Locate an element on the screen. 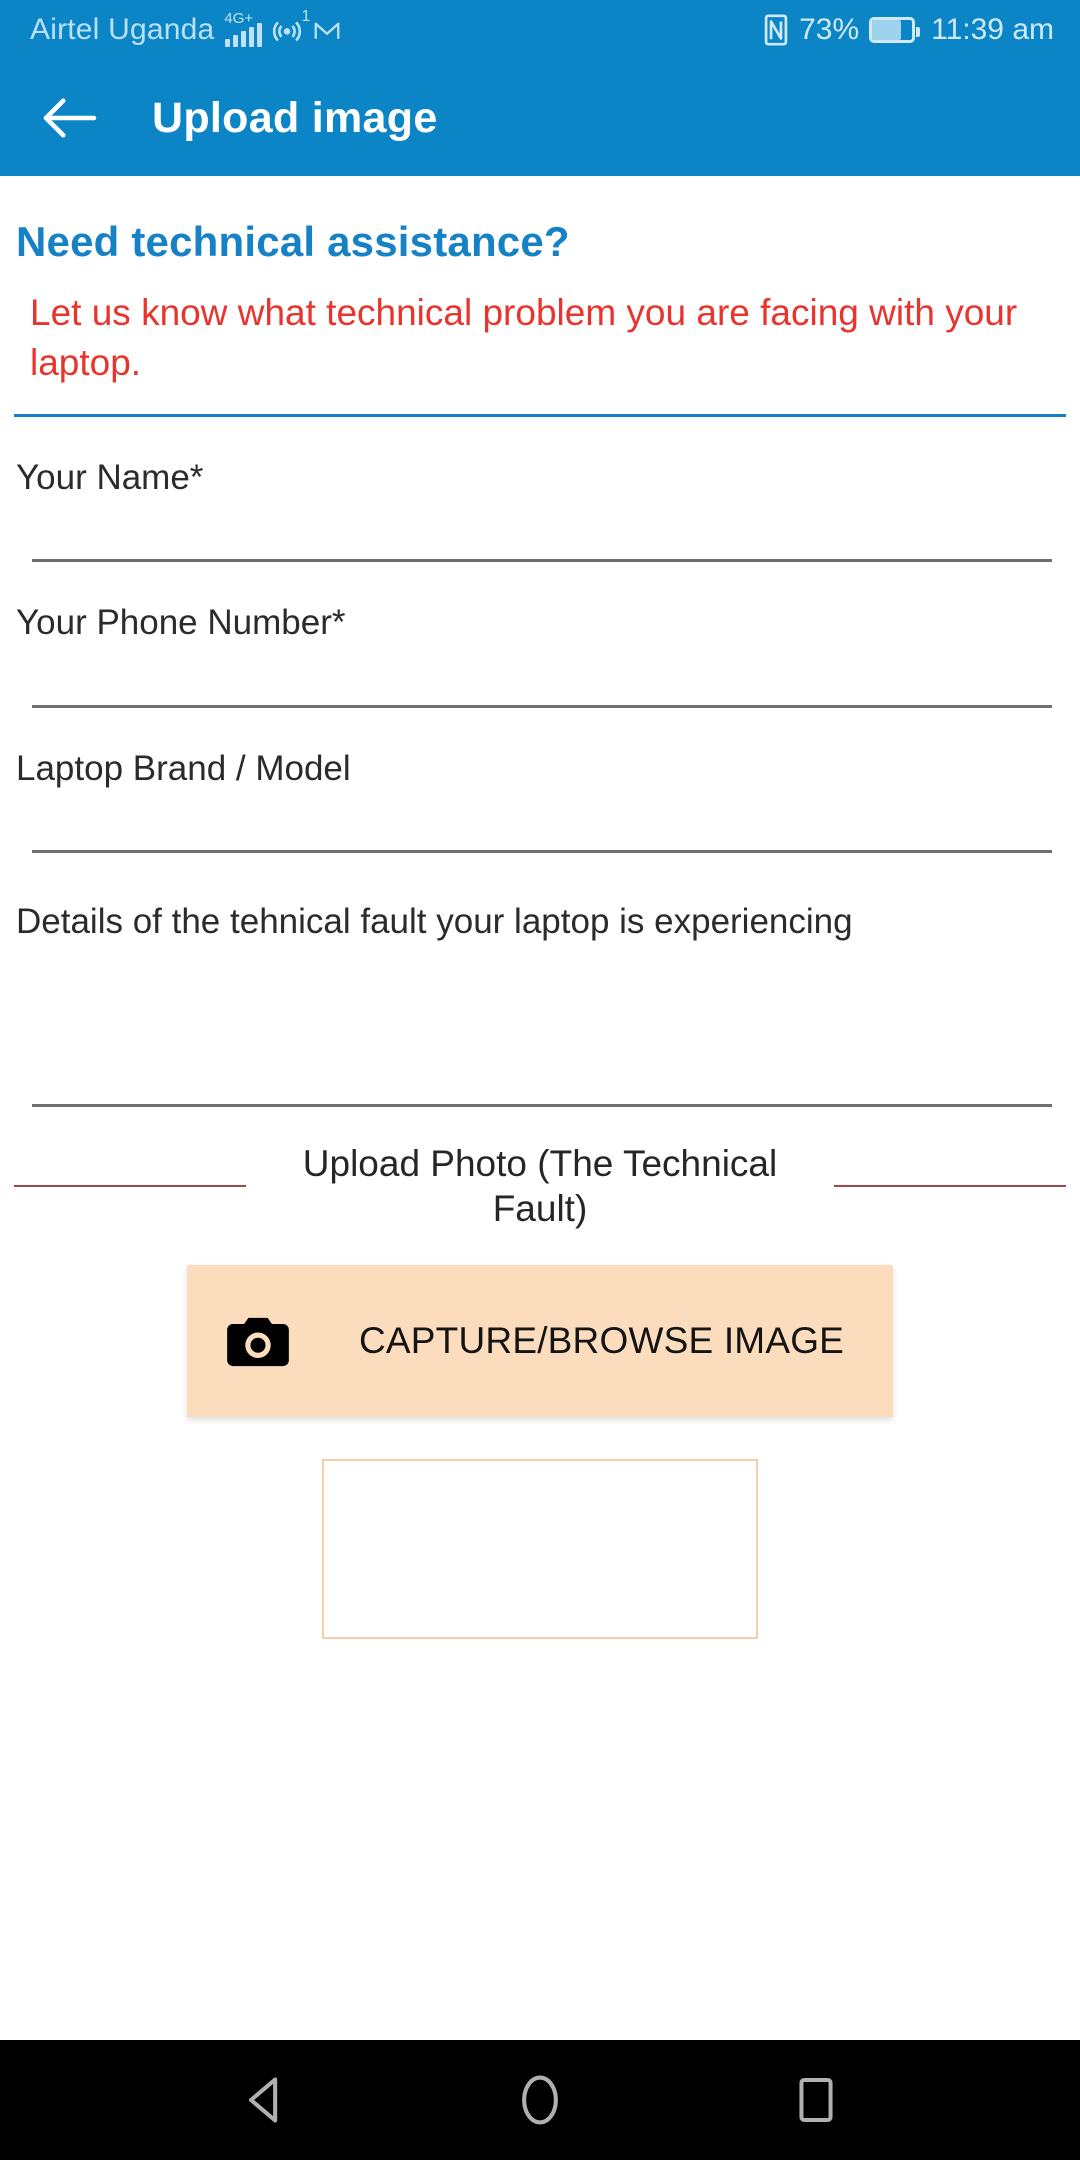 The width and height of the screenshot is (1080, 2160). nav-back-button is located at coordinates (264, 2100).